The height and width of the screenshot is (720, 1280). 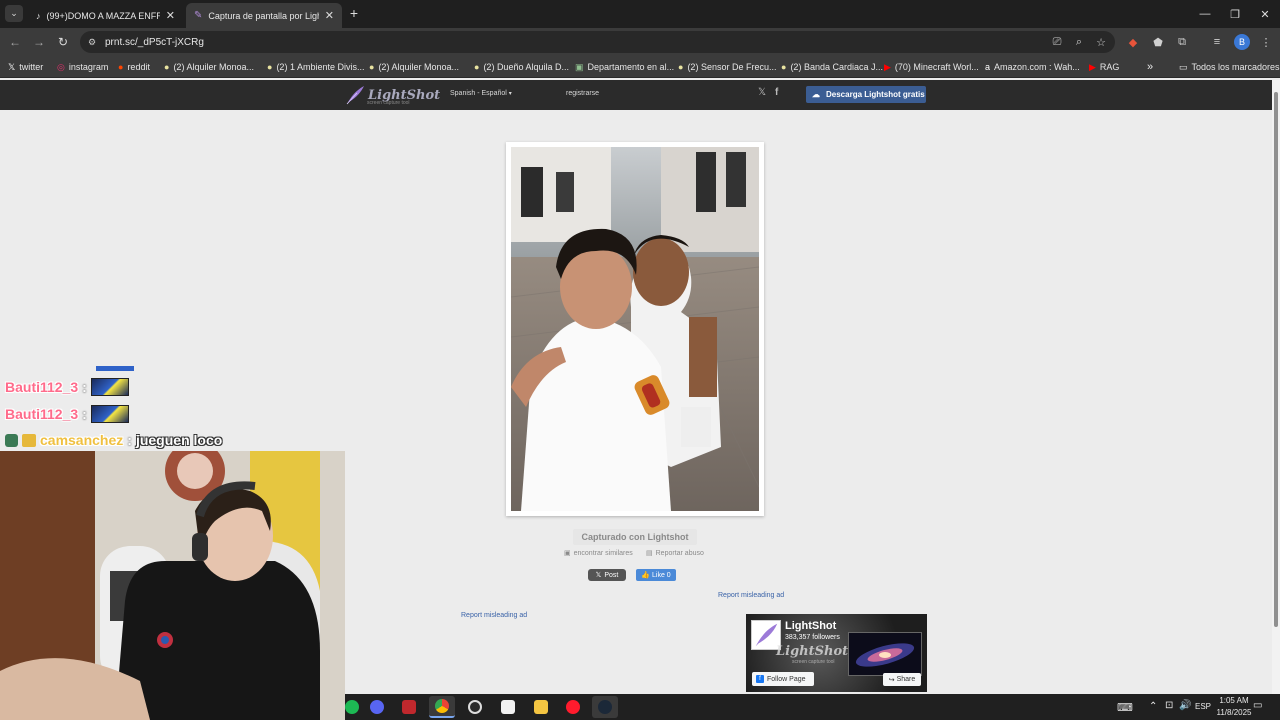 I want to click on bookmark-item: 𝕏twitter, so click(x=25, y=67).